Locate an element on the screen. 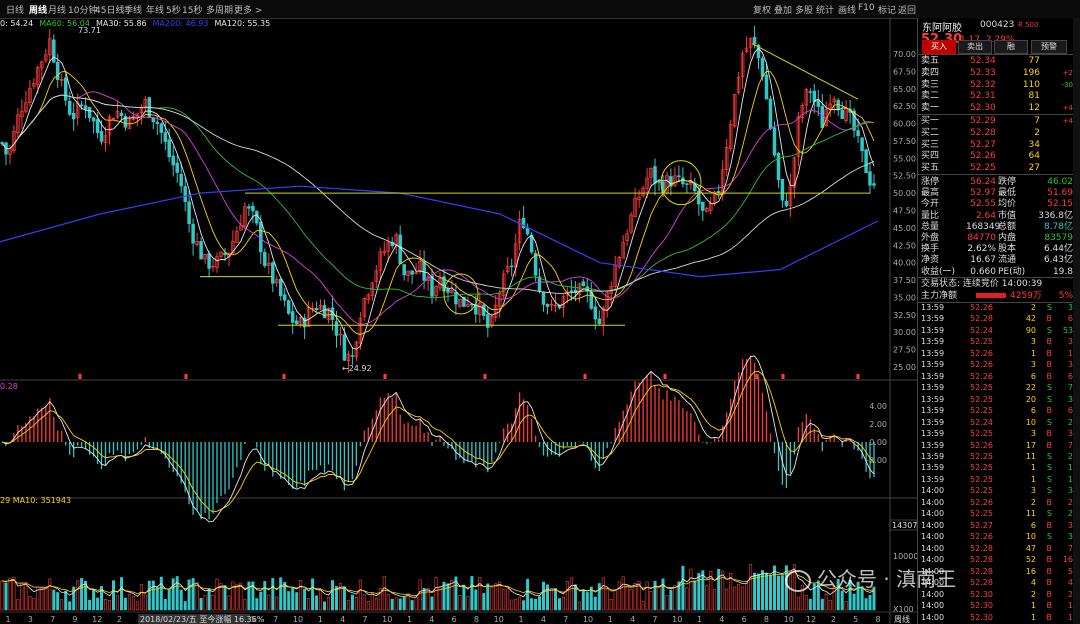 This screenshot has width=1080, height=624. period-tab-7: 5秒 is located at coordinates (173, 9).